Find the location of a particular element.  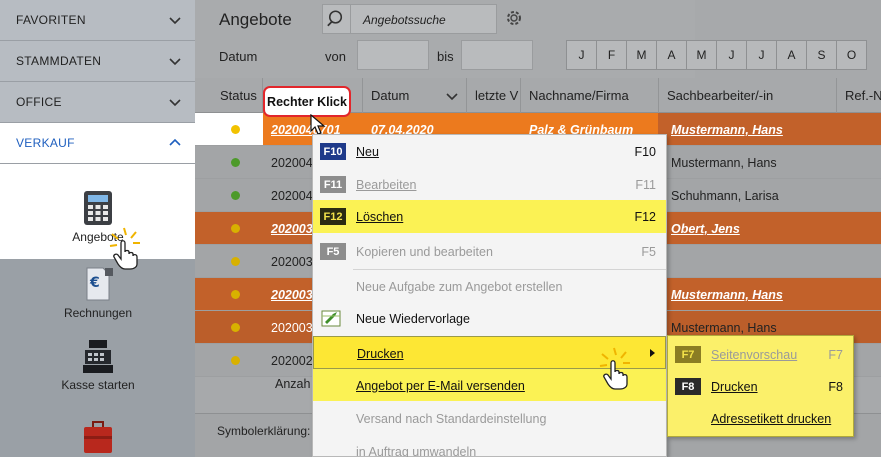

follow-up-icon is located at coordinates (331, 318).